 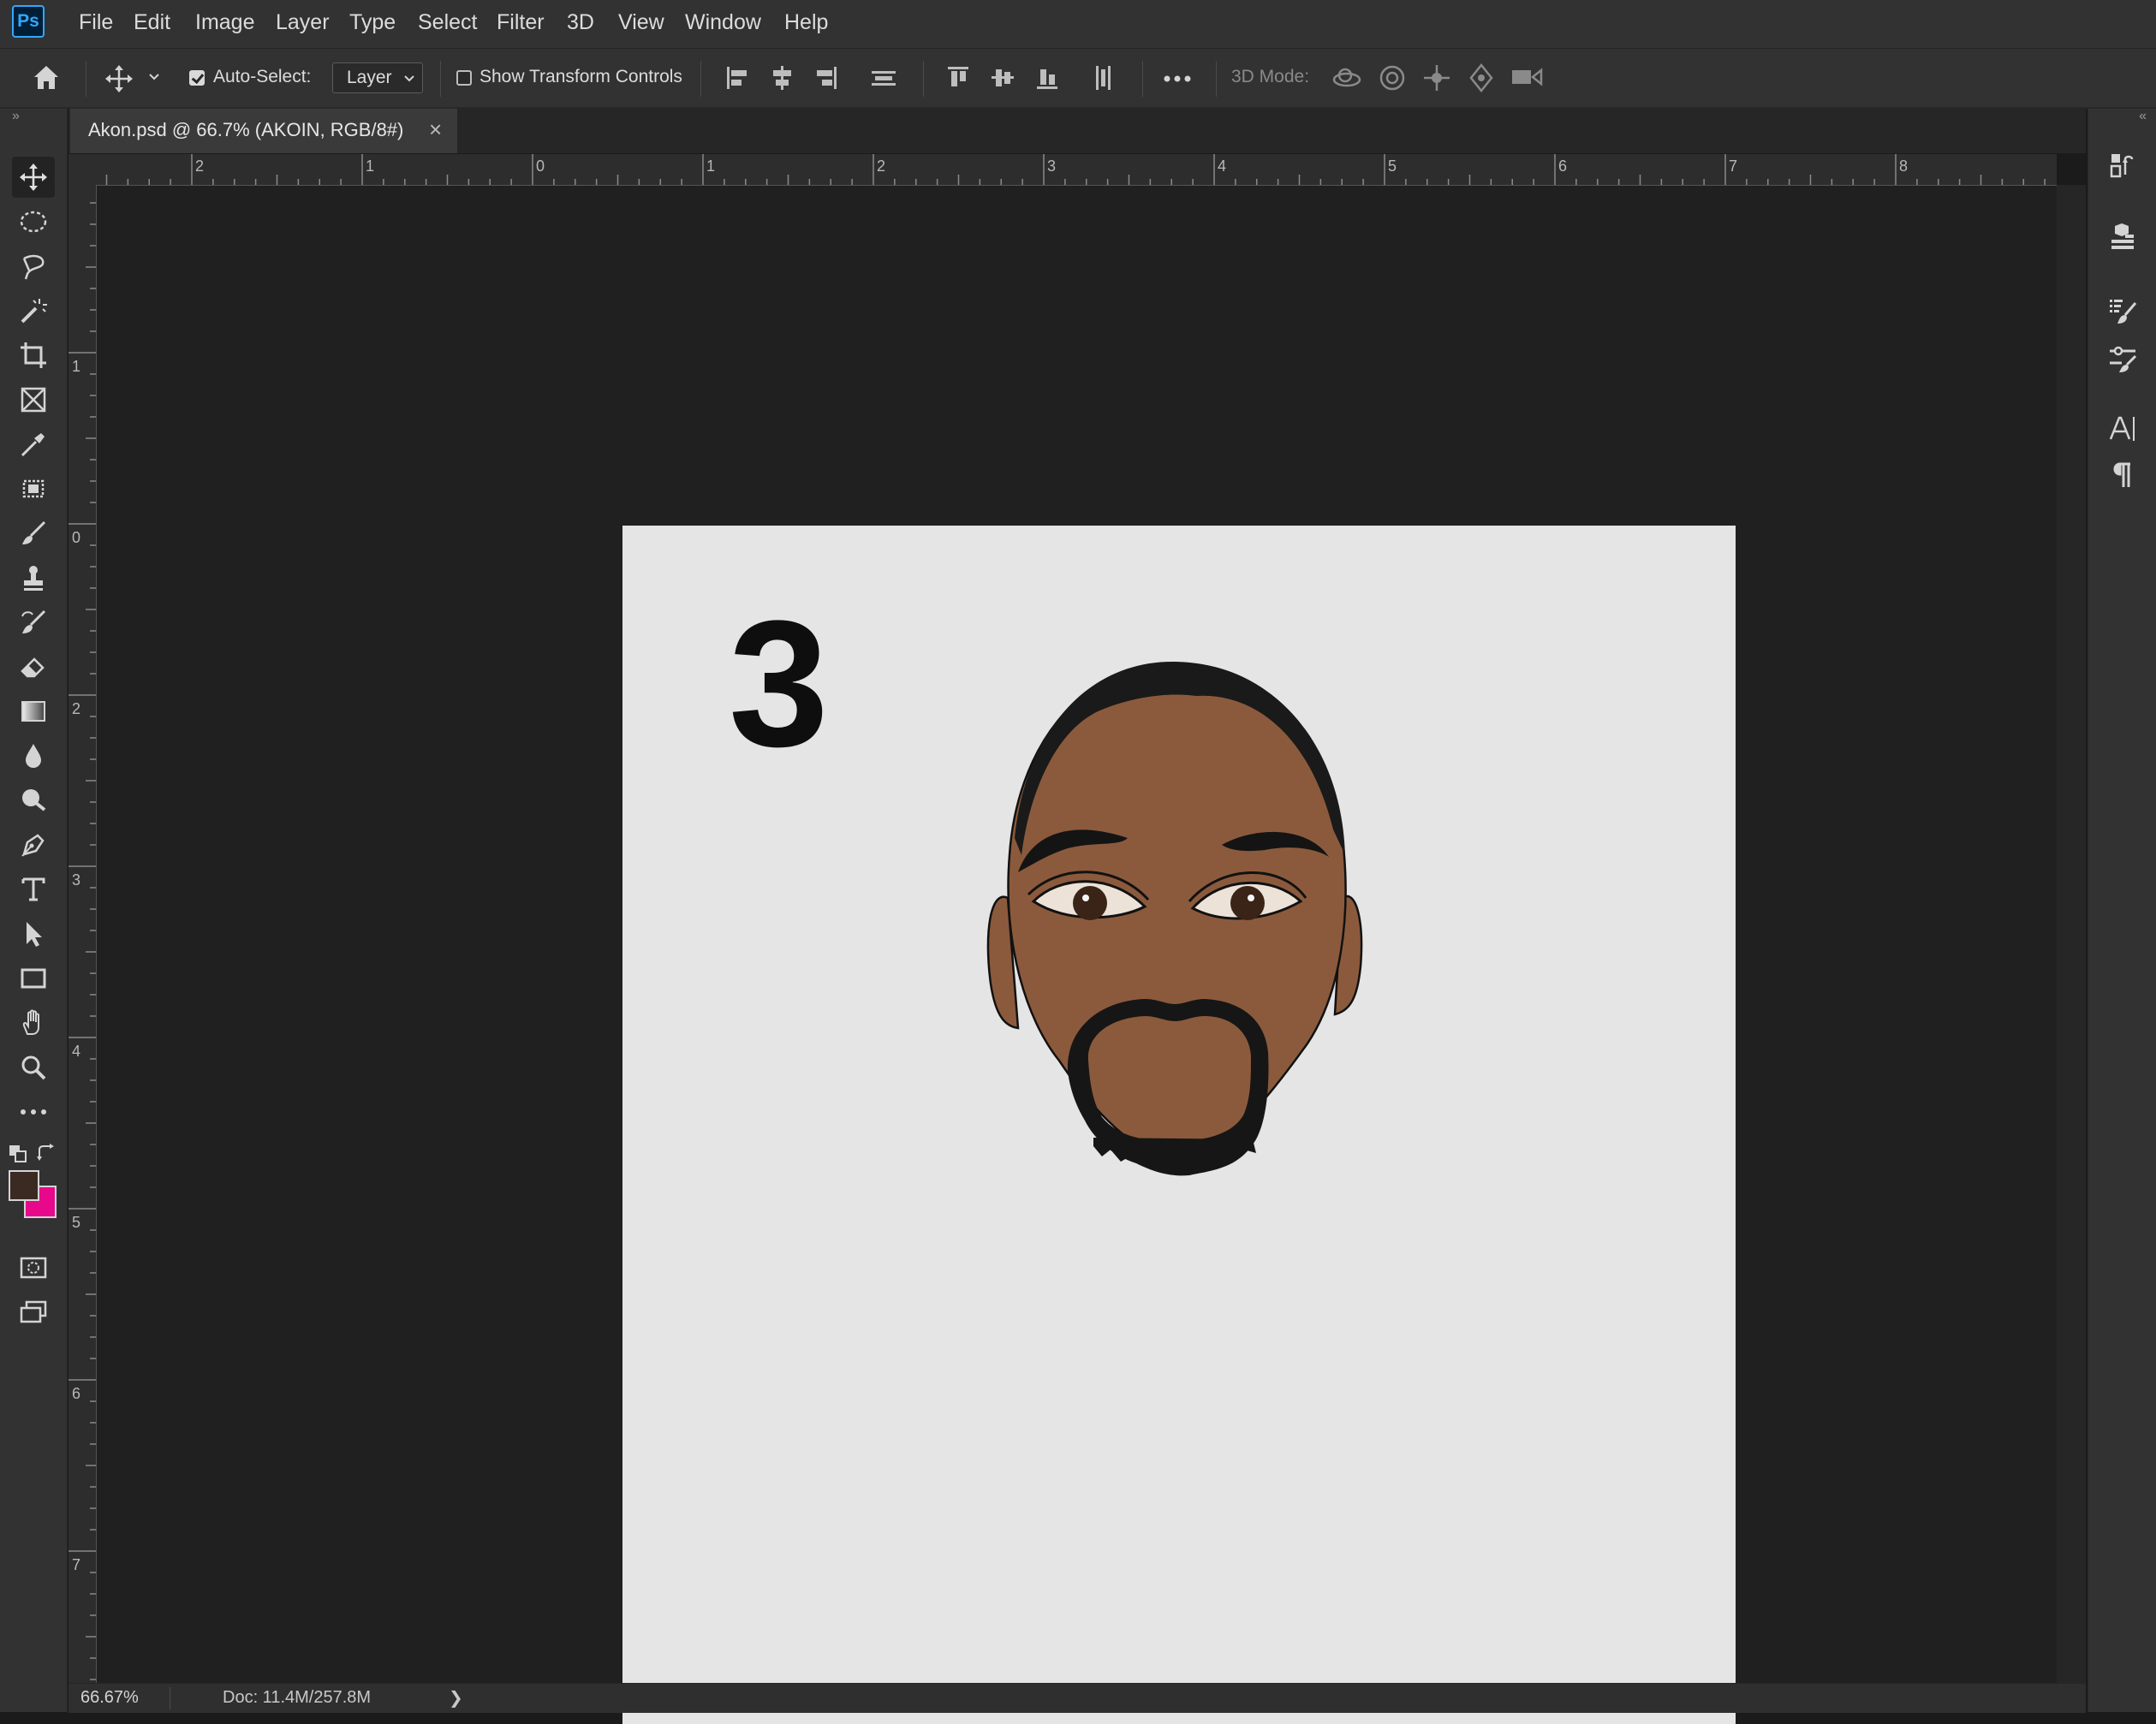 What do you see at coordinates (1047, 78) in the screenshot?
I see `align-bottom-icon` at bounding box center [1047, 78].